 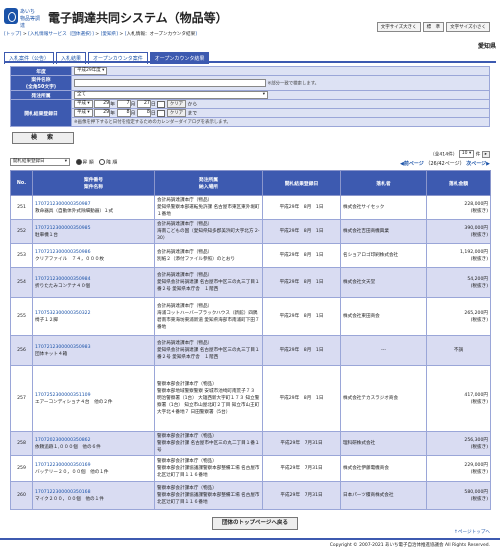 What do you see at coordinates (83, 104) in the screenshot?
I see `from-era-select: 平成 ▾` at bounding box center [83, 104].